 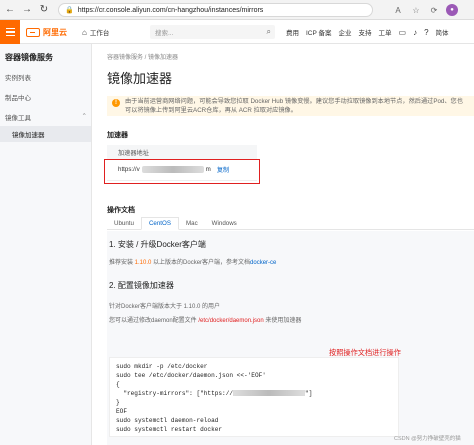 I want to click on sidebar-item-instances: 实例列表, so click(x=18, y=77).